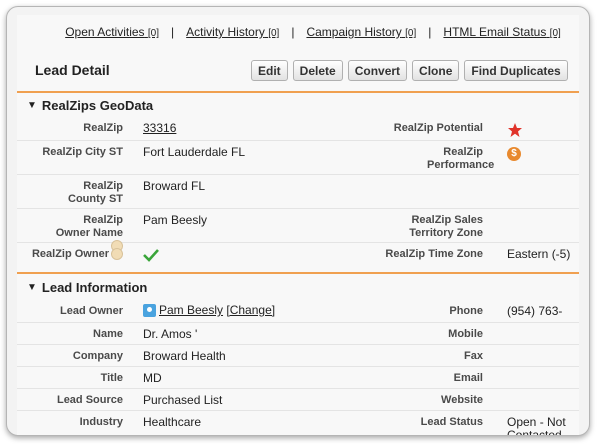 Image resolution: width=600 pixels, height=444 pixels. Describe the element at coordinates (174, 186) in the screenshot. I see `county-value: Broward FL` at that location.